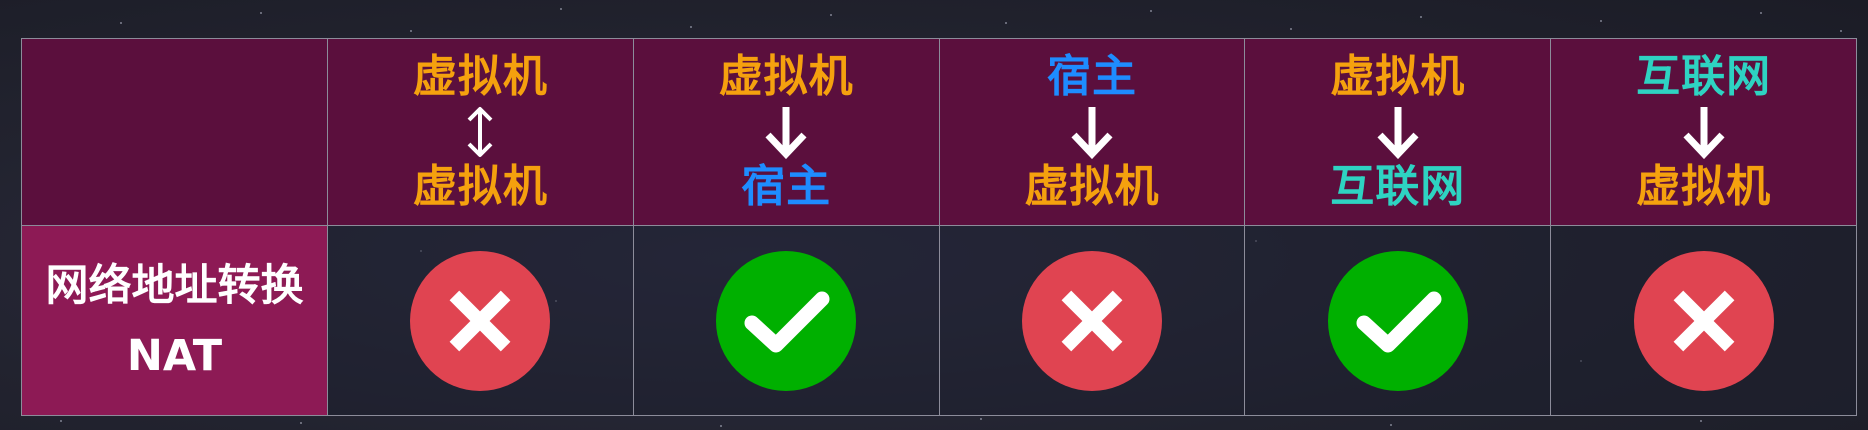 The image size is (1868, 430). I want to click on bidirectional-arrow-icon, so click(480, 132).